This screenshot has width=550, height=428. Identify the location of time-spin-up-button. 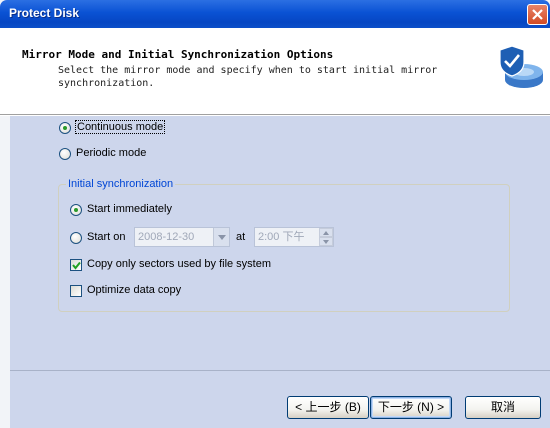
(326, 232).